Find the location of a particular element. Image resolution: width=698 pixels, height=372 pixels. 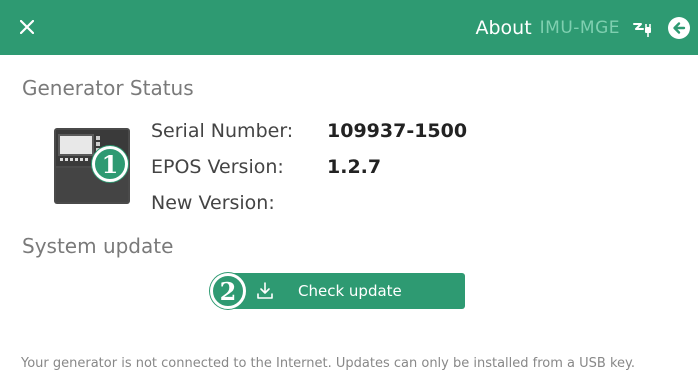

epos-version-value: 1.2.7 is located at coordinates (354, 167).